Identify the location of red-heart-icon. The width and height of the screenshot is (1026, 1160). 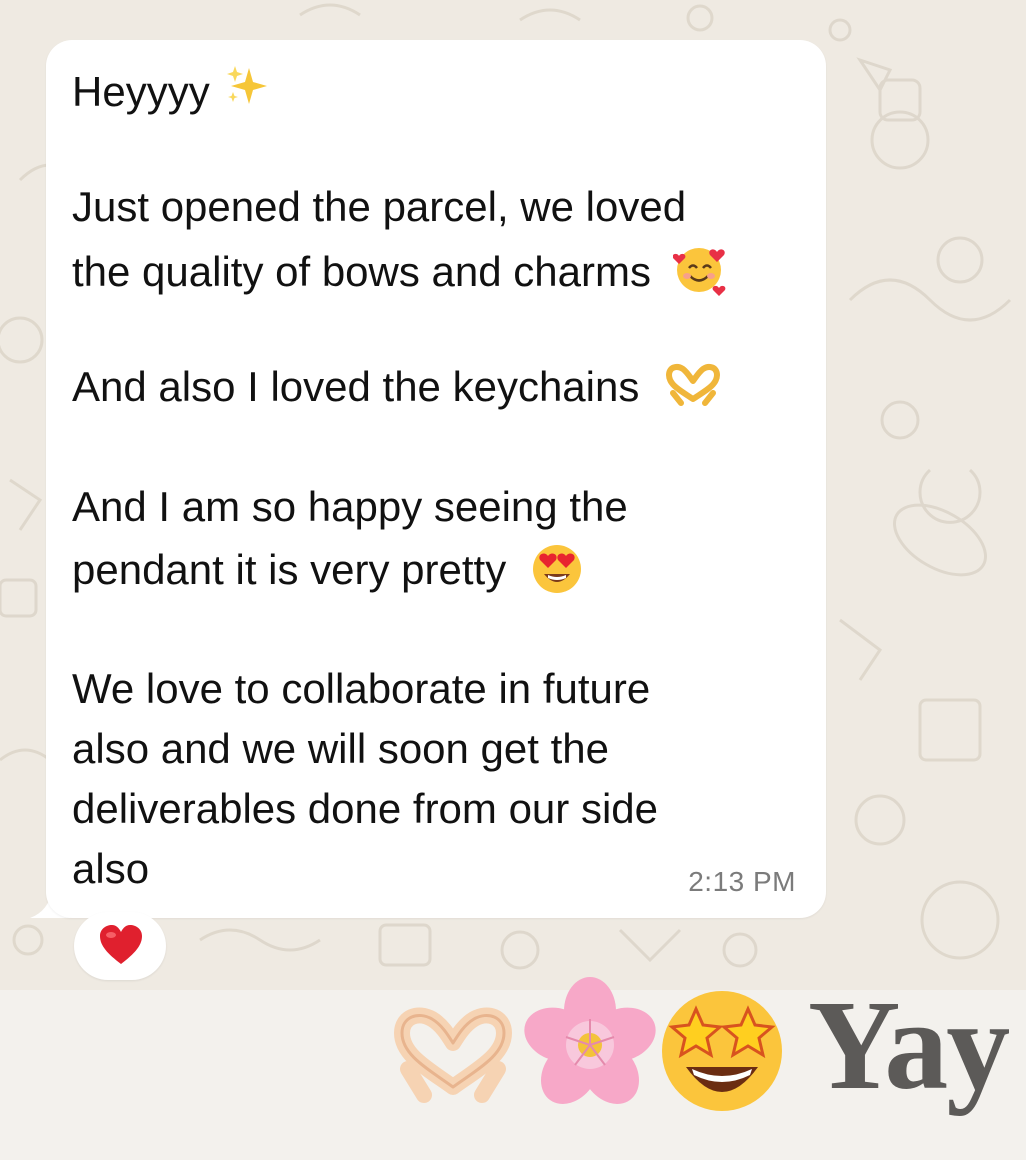
(121, 944).